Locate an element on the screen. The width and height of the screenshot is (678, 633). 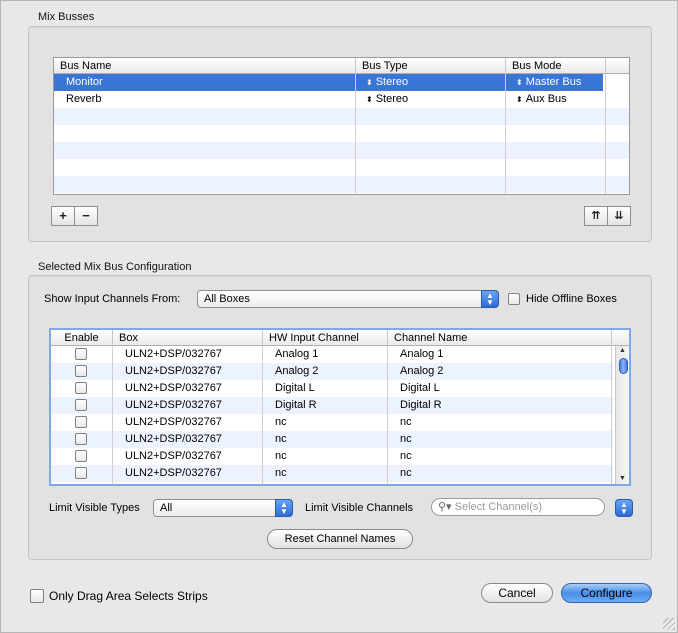
bus-table-header: Bus Name Bus Type Bus Mode is located at coordinates (341, 66).